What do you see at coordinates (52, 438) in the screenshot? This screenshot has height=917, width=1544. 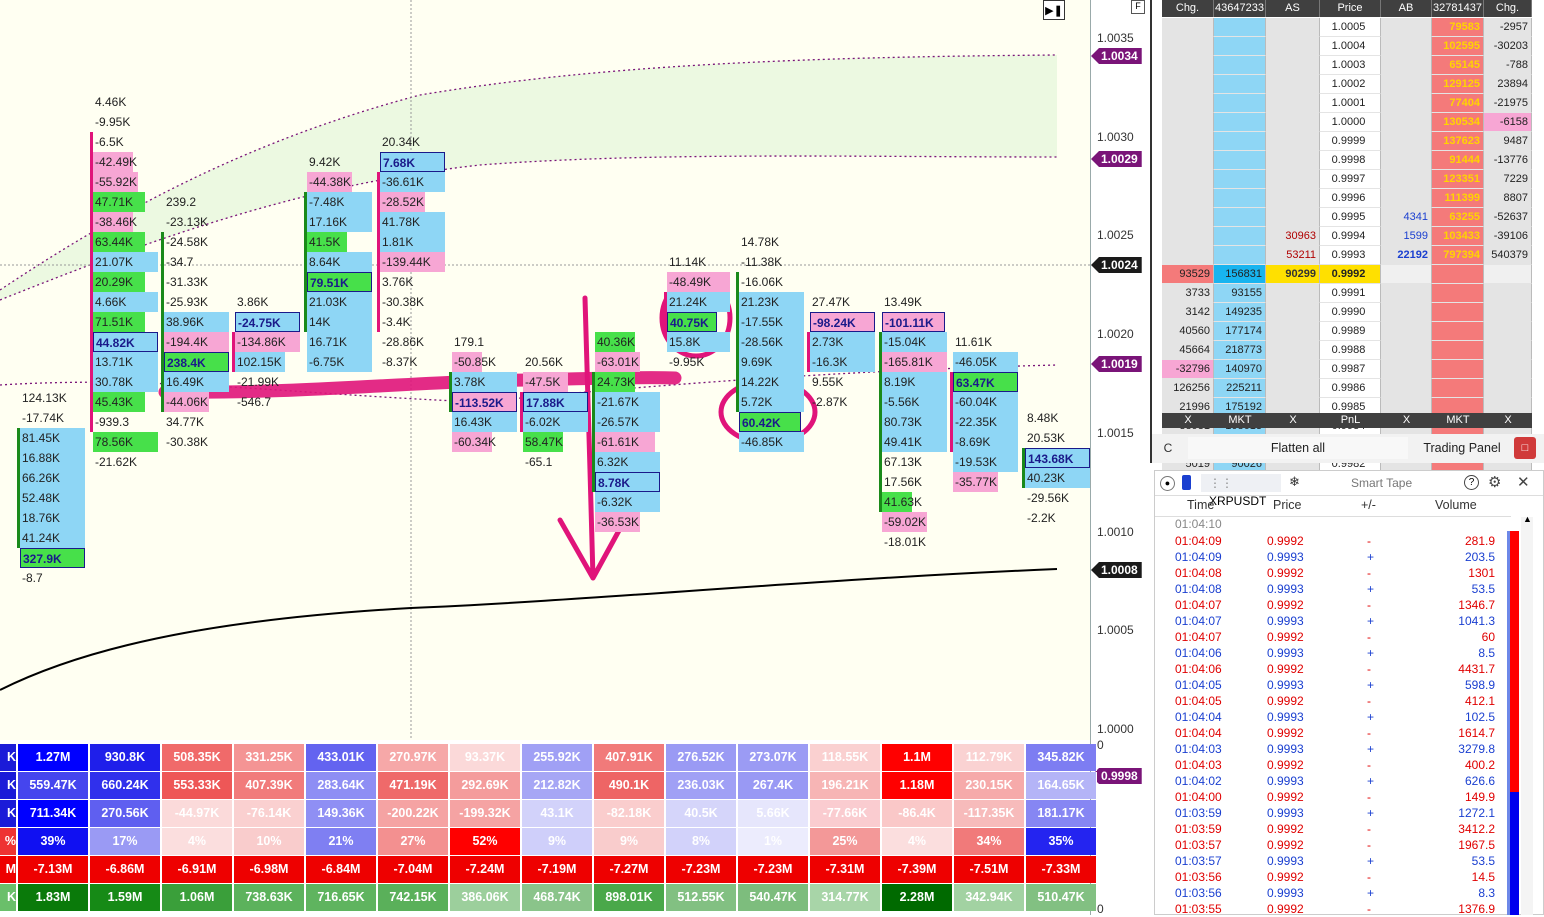 I see `footprint-cell: 81.45K` at bounding box center [52, 438].